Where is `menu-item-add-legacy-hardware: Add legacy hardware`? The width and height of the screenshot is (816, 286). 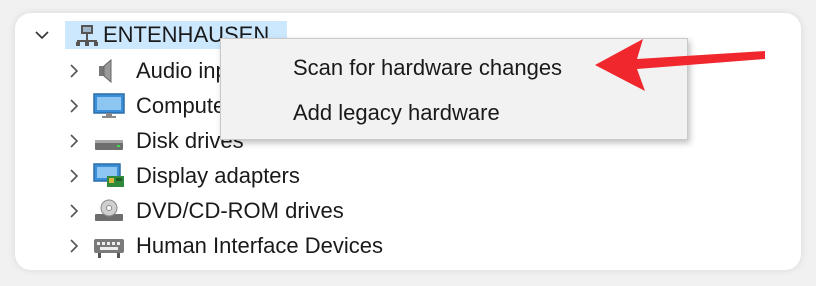
menu-item-add-legacy-hardware: Add legacy hardware is located at coordinates (454, 113).